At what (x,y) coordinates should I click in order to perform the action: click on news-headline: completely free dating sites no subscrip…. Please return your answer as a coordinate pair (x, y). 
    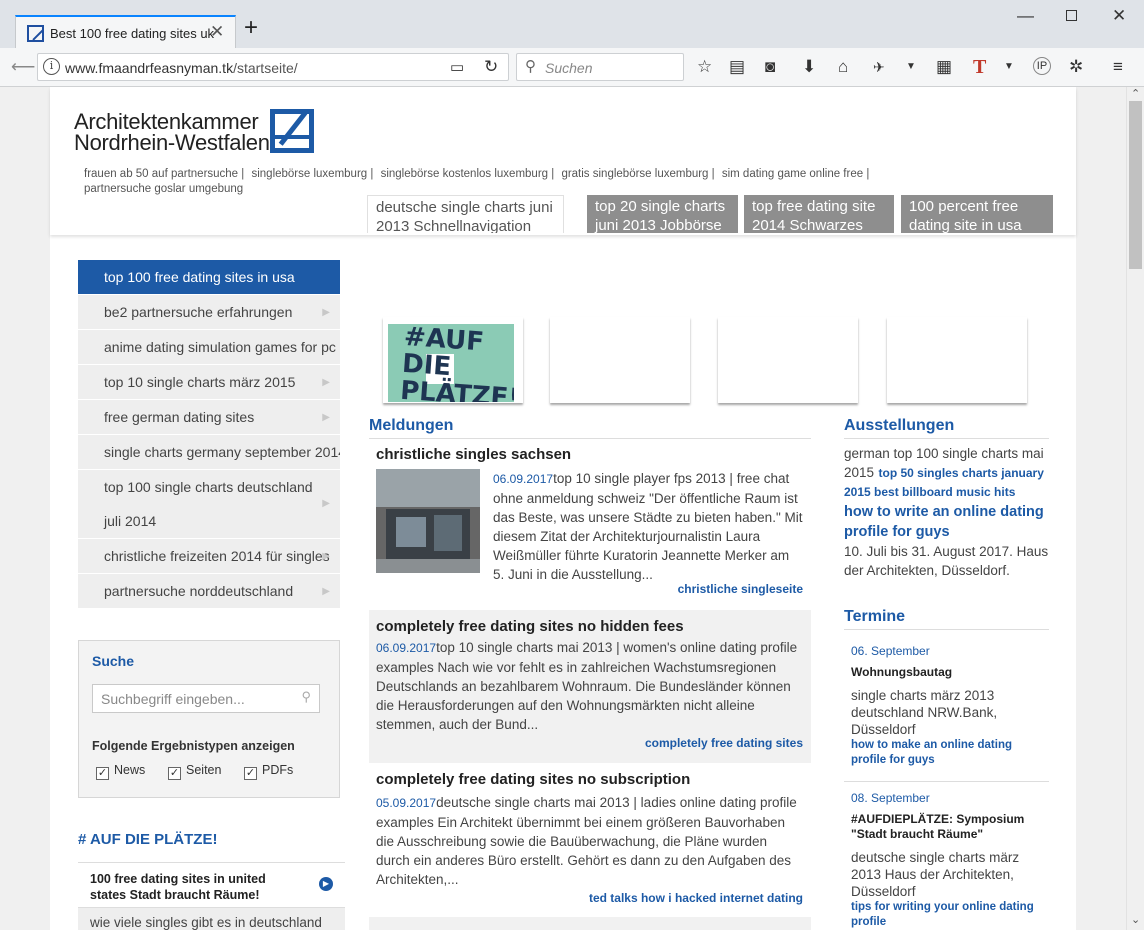
    Looking at the image, I should click on (590, 779).